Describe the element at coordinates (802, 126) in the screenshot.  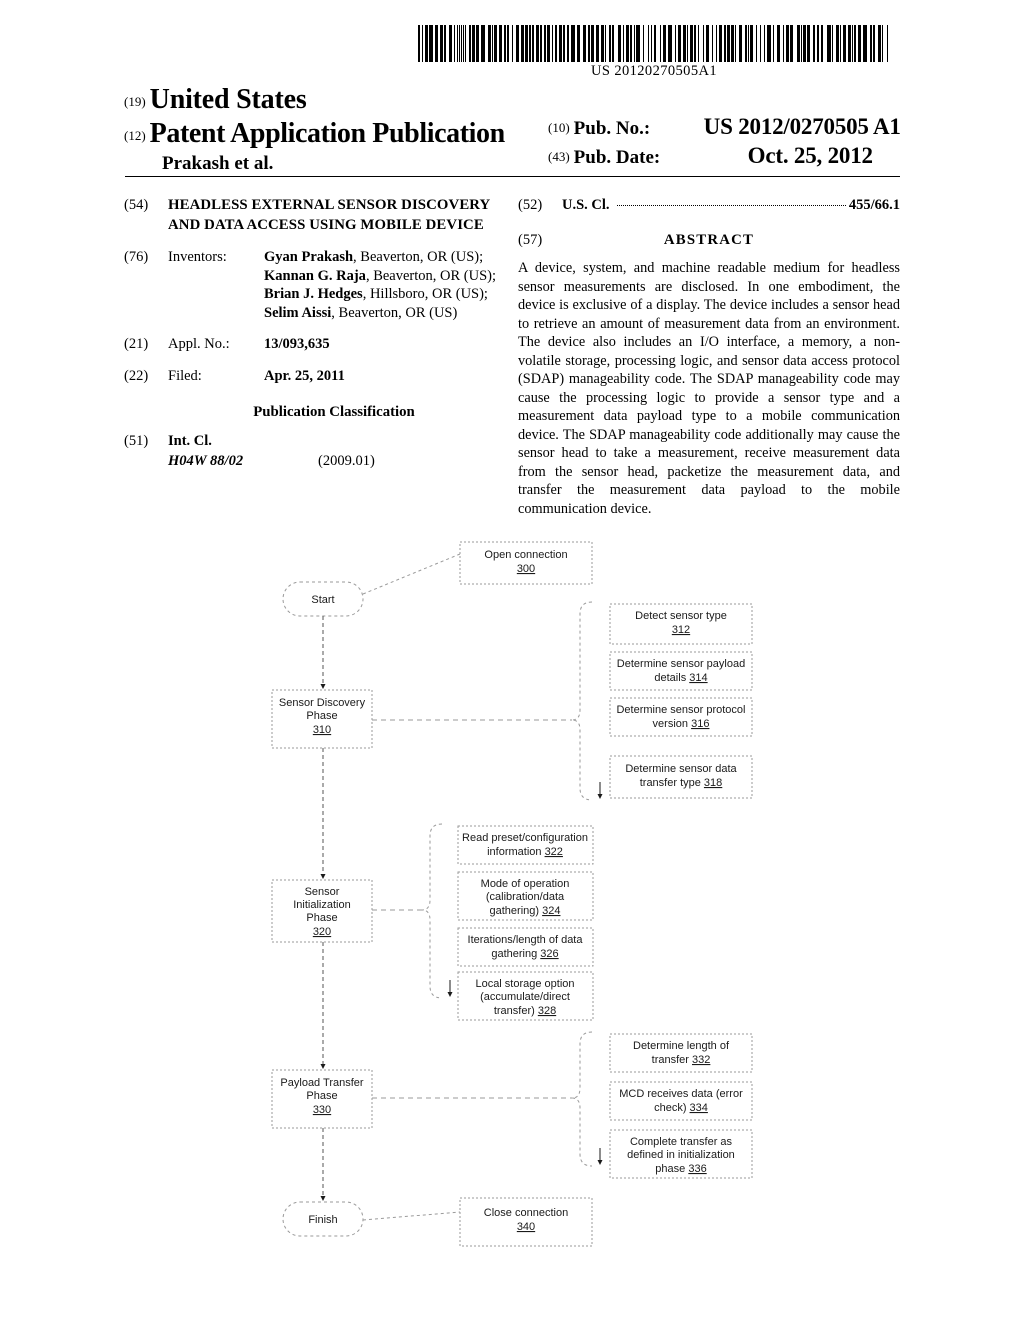
I see `pub-no-value: US 2012/0270505 A1` at that location.